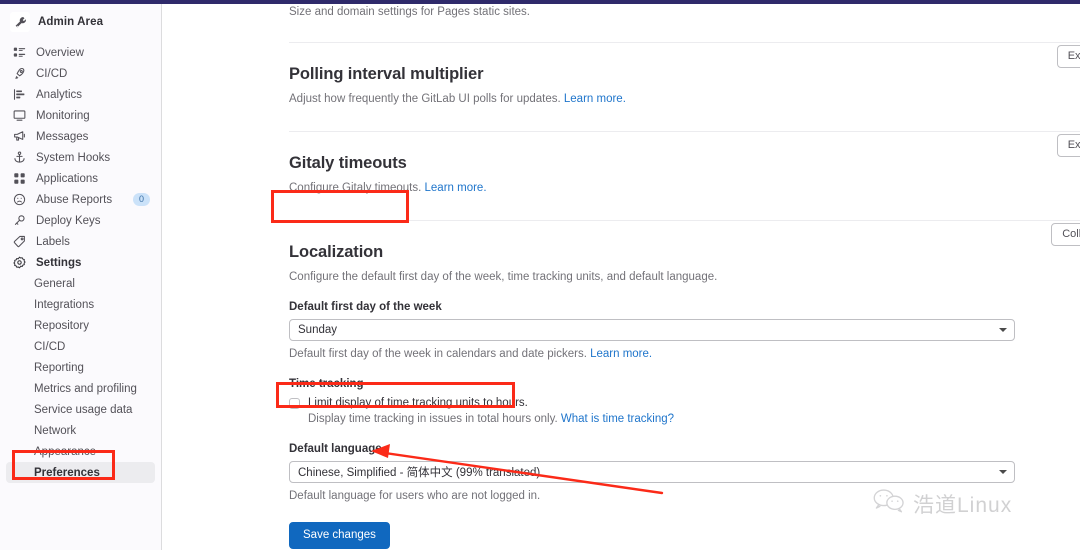  What do you see at coordinates (294, 403) in the screenshot?
I see `time-tracking-checkbox` at bounding box center [294, 403].